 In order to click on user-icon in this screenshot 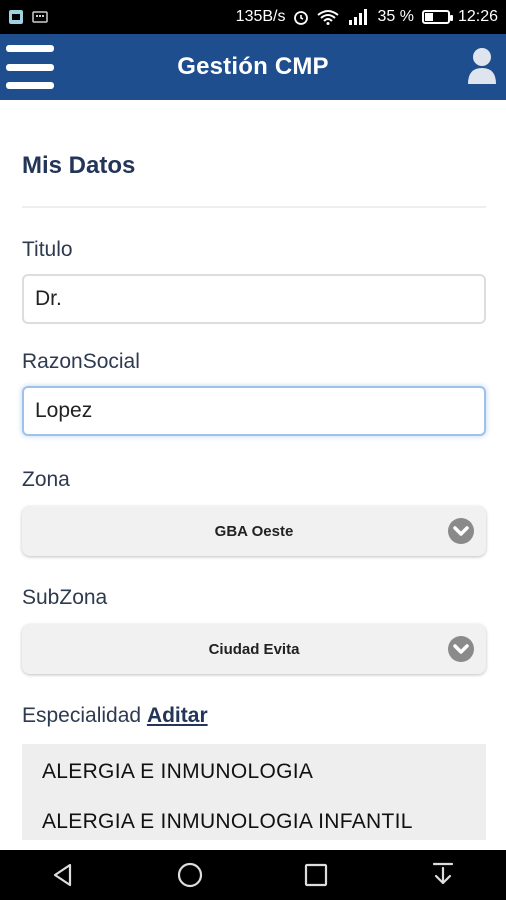, I will do `click(482, 66)`.